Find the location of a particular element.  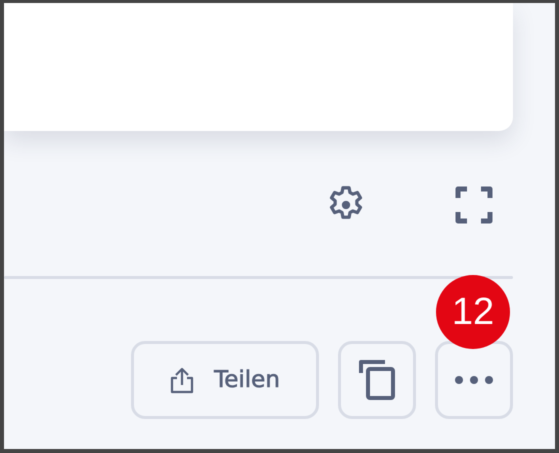

fullscreen-icon is located at coordinates (474, 205).